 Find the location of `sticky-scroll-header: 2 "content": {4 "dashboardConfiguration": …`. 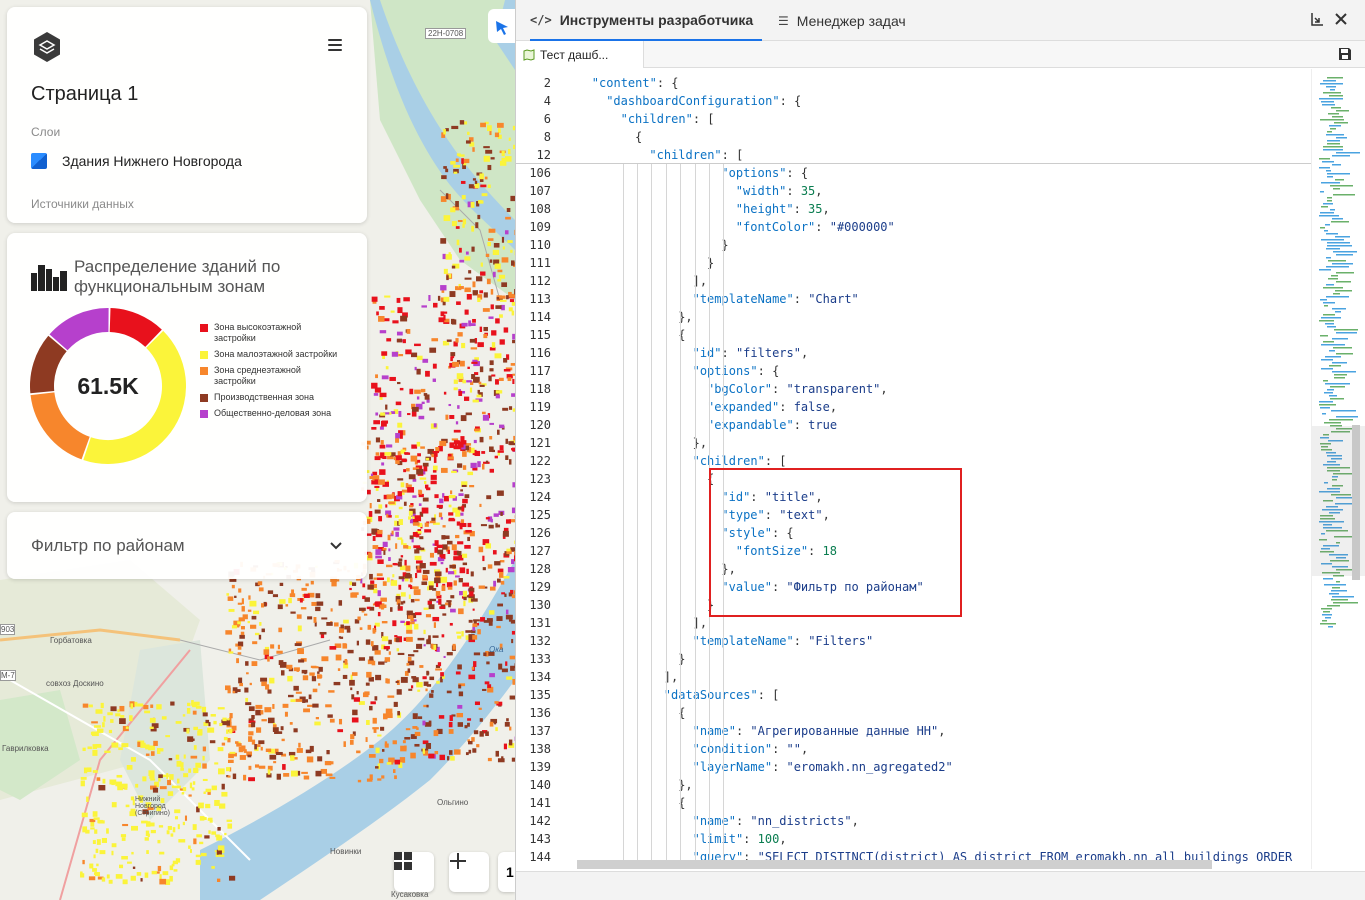

sticky-scroll-header: 2 "content": {4 "dashboardConfiguration": … is located at coordinates (913, 116).